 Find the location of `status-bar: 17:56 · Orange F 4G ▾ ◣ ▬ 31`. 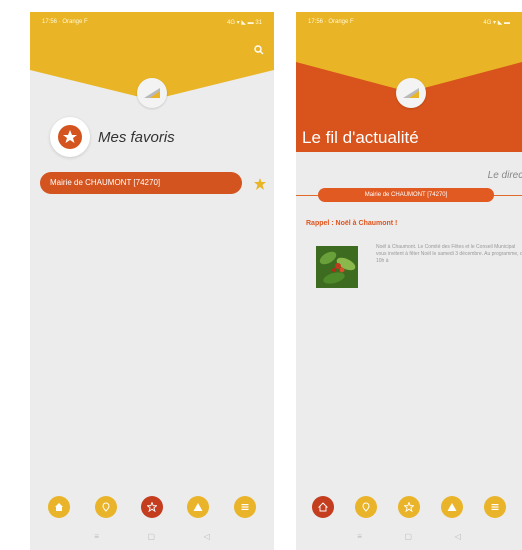

status-bar: 17:56 · Orange F 4G ▾ ◣ ▬ 31 is located at coordinates (152, 22).